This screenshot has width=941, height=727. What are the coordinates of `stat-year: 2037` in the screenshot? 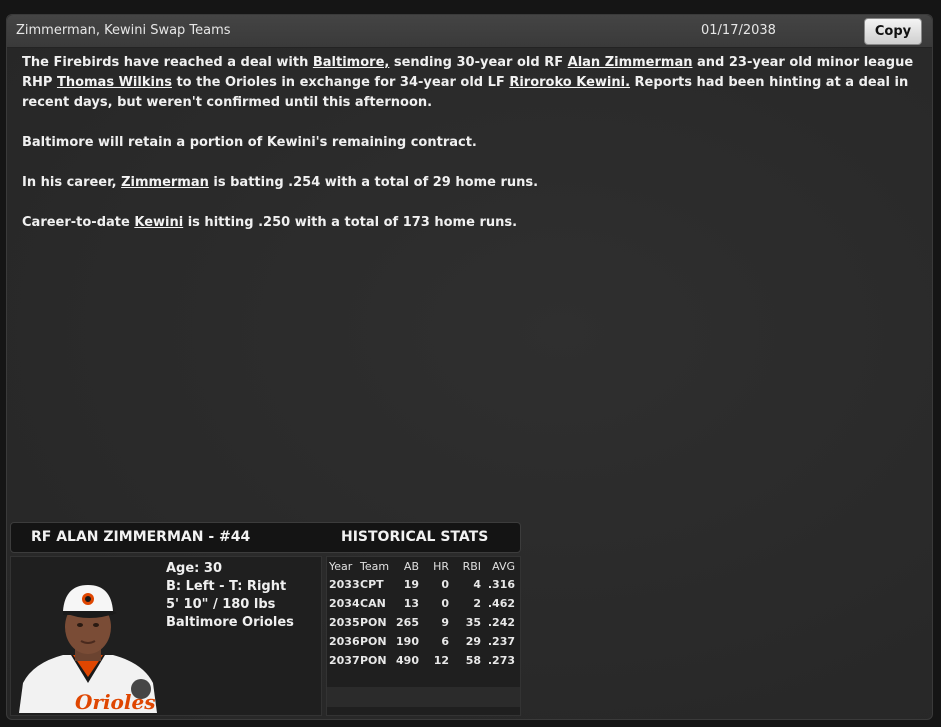 It's located at (344, 660).